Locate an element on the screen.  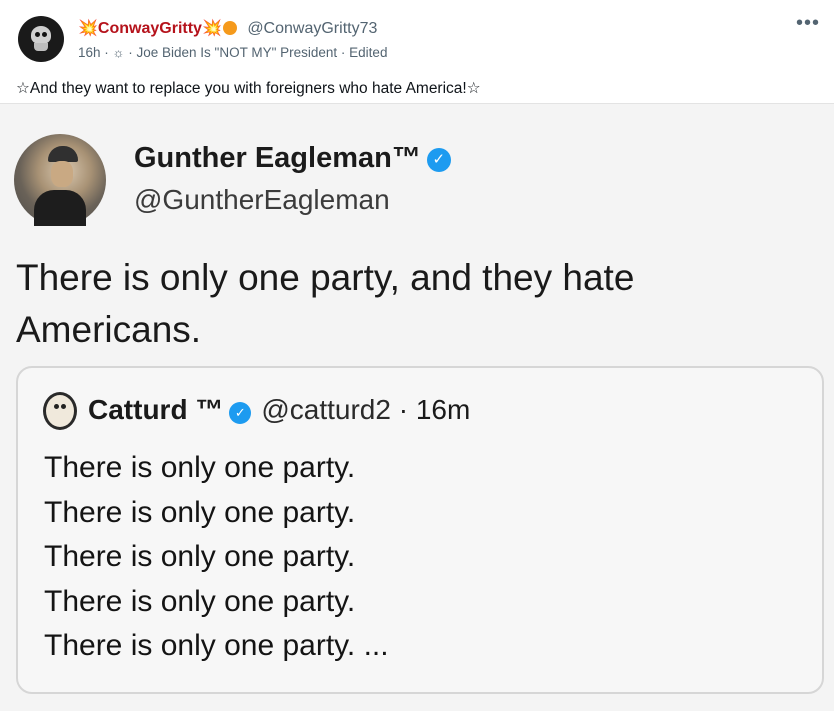
quote-author-name: Catturd ™ is located at coordinates (156, 409).